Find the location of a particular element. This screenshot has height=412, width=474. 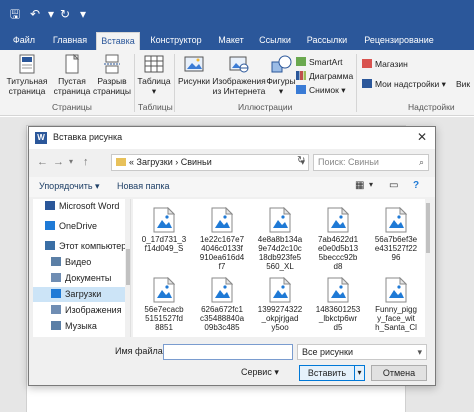

online-pictures-button: Изображения из Интернета is located at coordinates (239, 75).